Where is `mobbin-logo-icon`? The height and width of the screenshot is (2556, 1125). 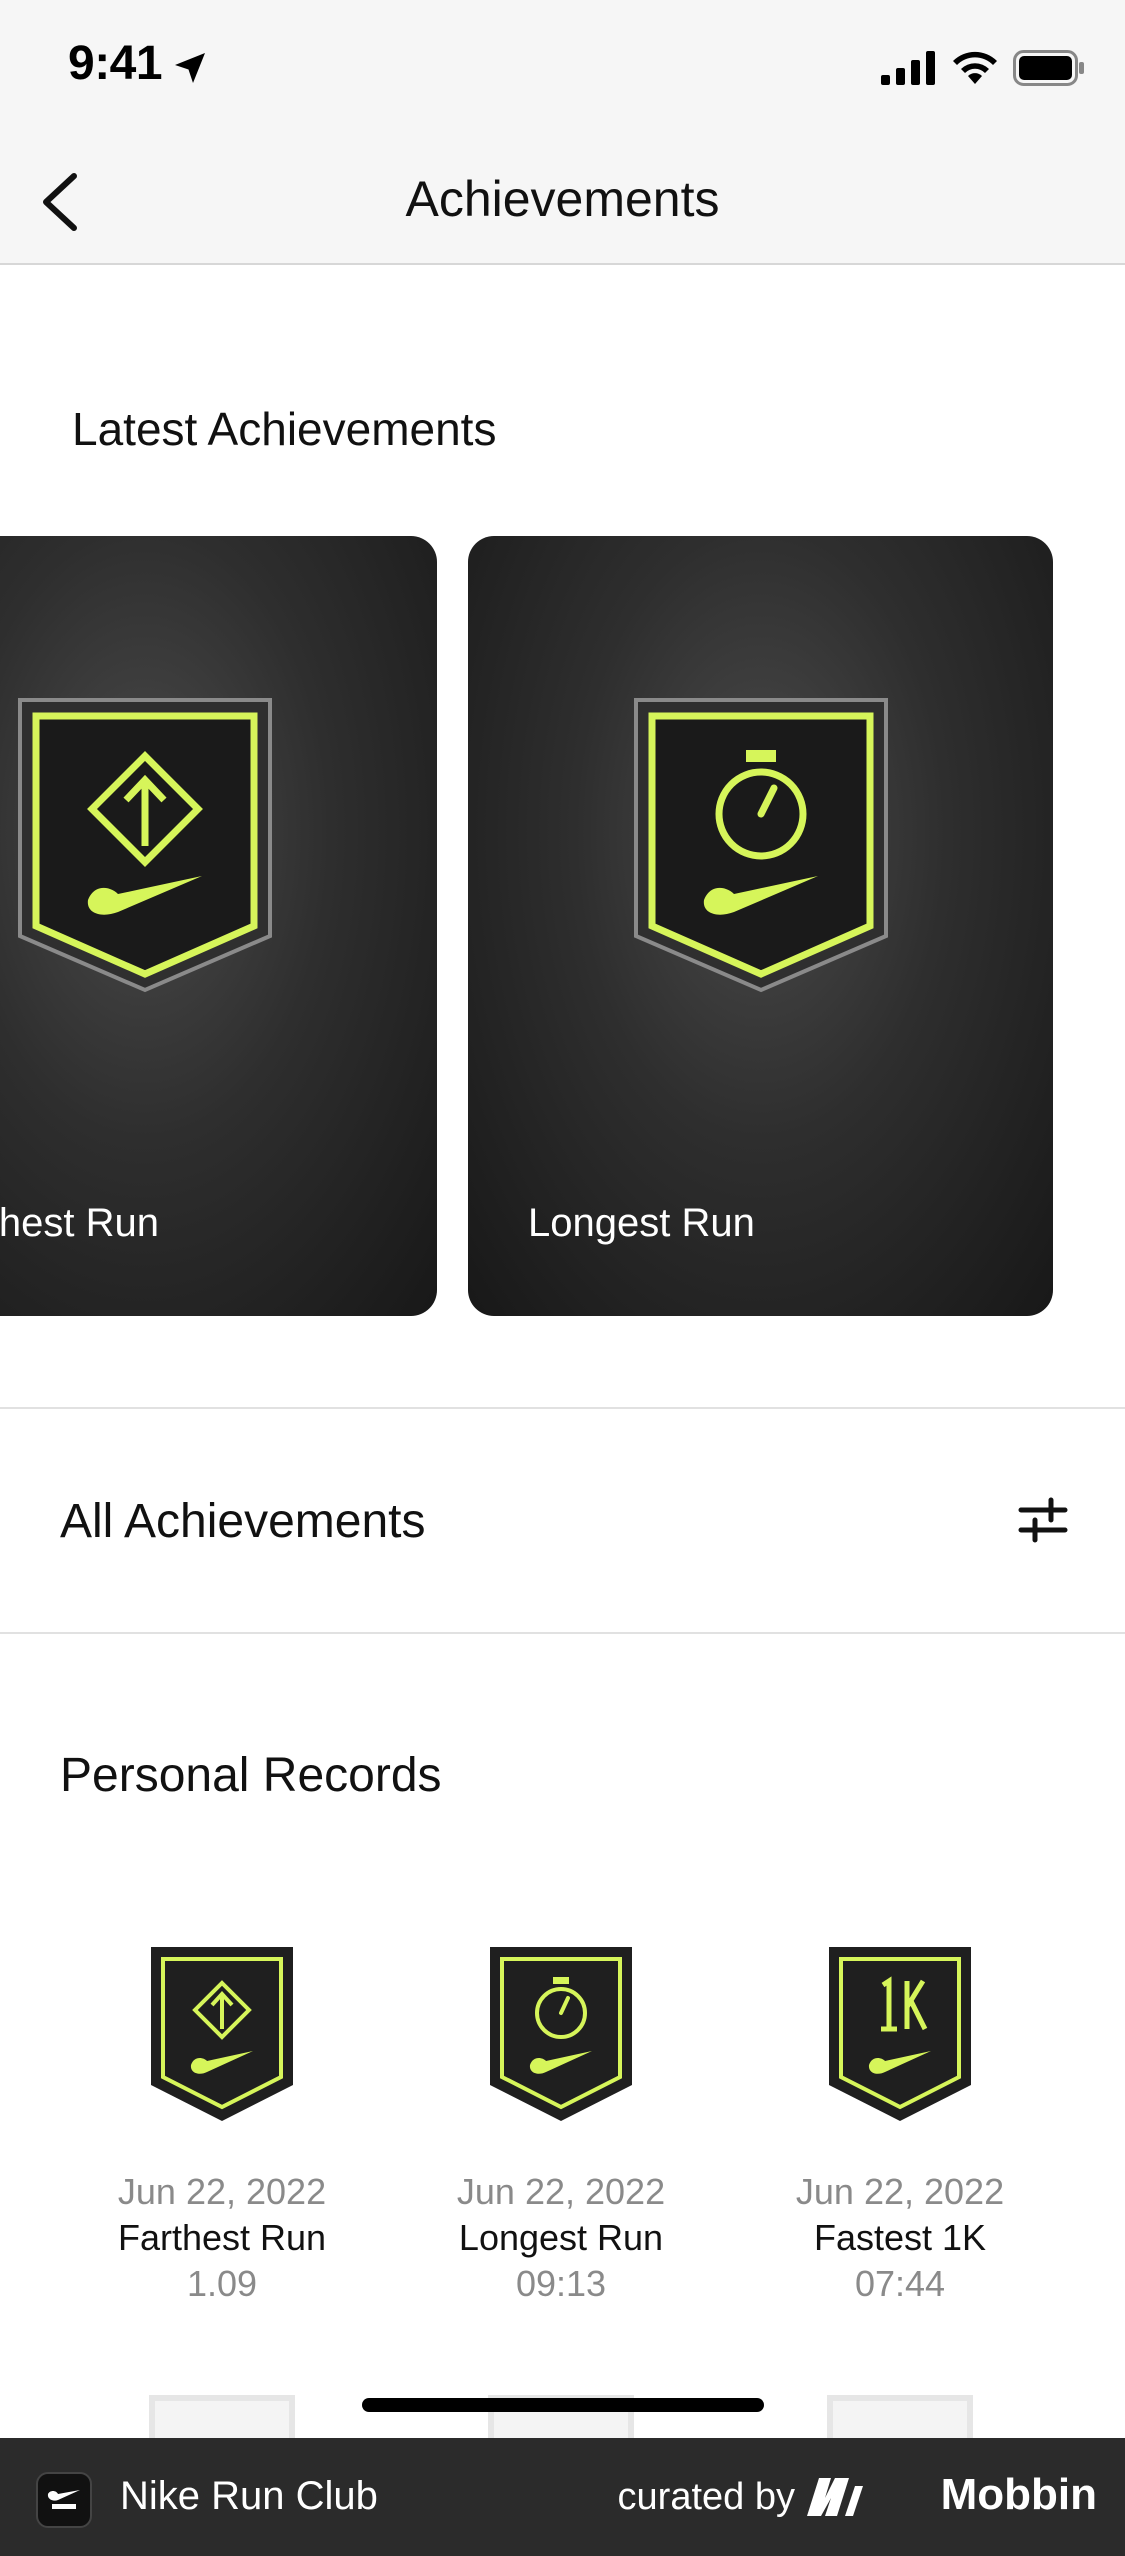
mobbin-logo-icon is located at coordinates (835, 2497).